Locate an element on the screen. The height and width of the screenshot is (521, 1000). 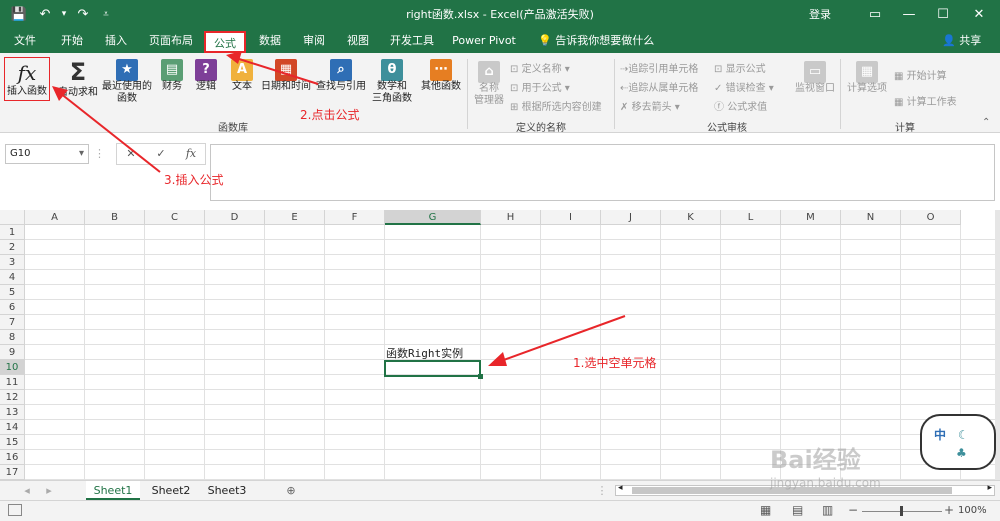
tab-developer: 开发工具 is located at coordinates (412, 41).